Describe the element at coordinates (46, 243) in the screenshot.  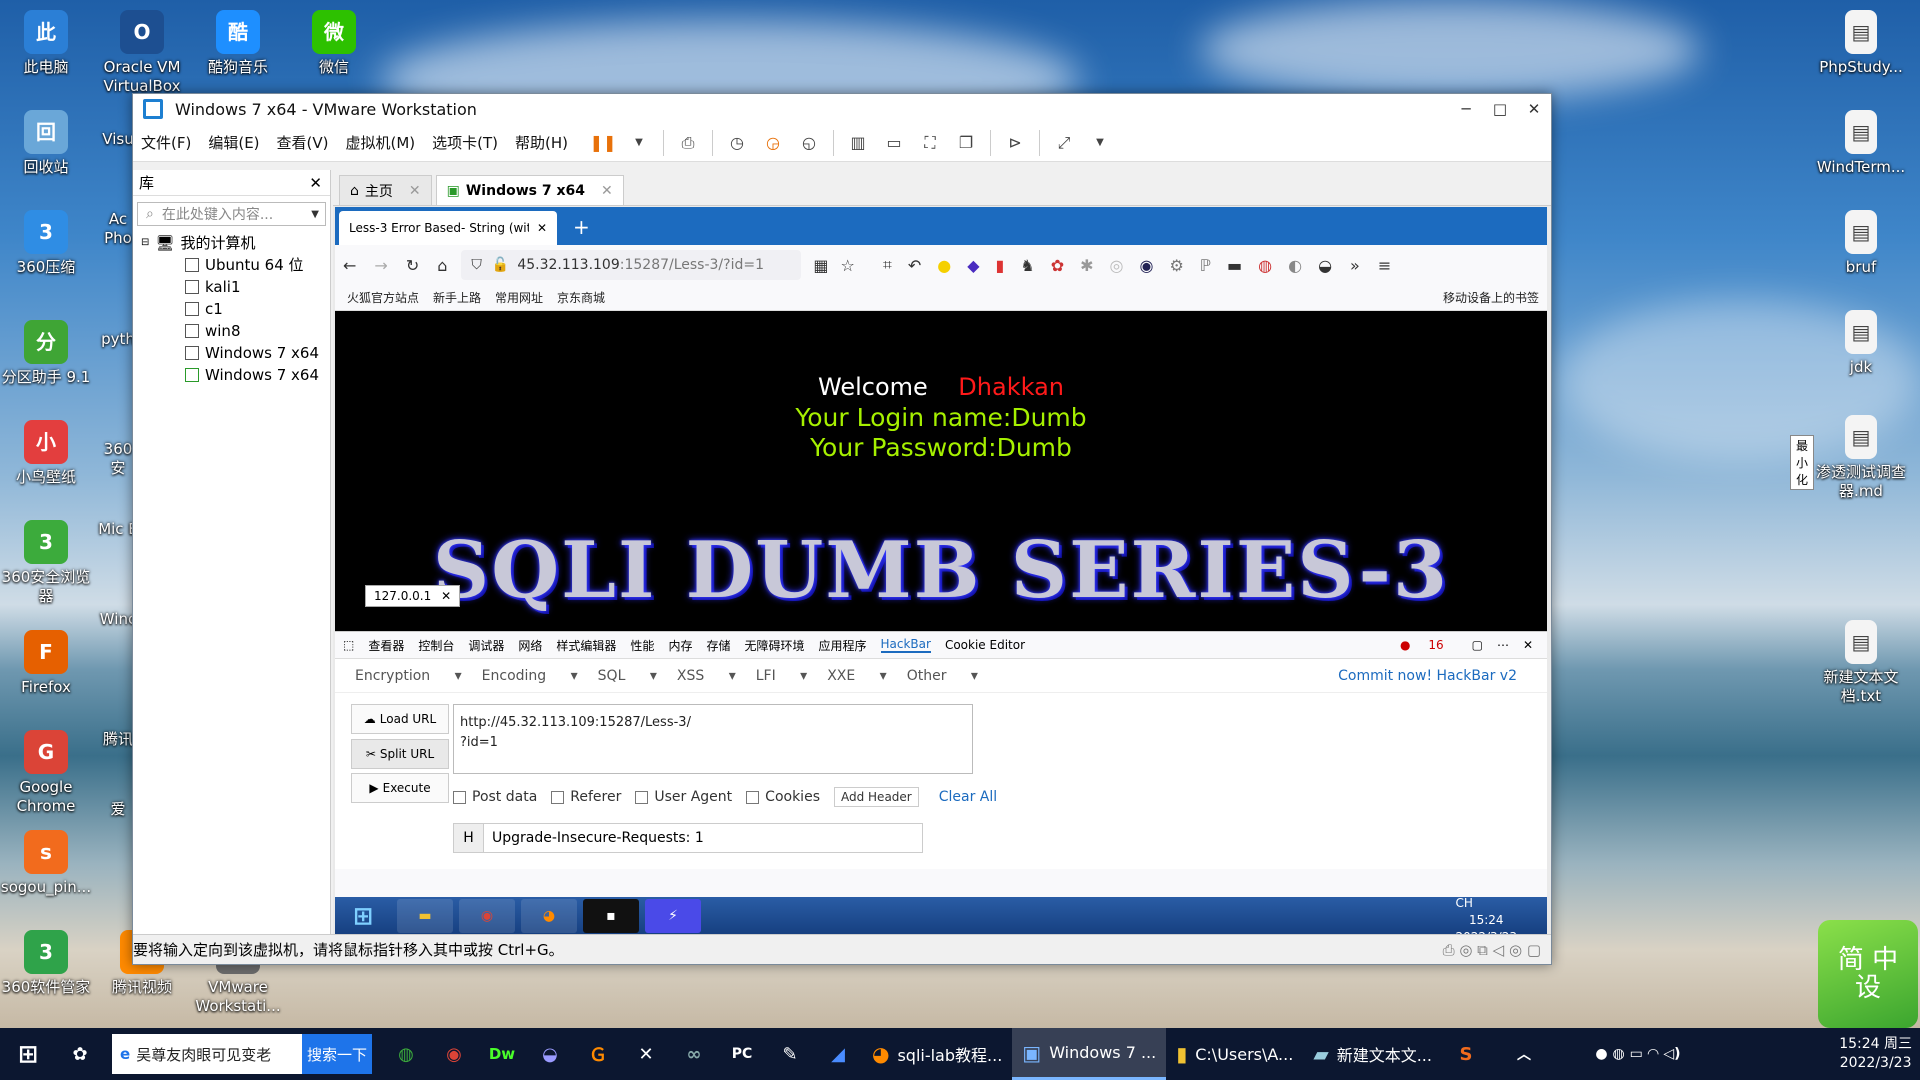
I see `desktop-icon: 3 360压缩` at that location.